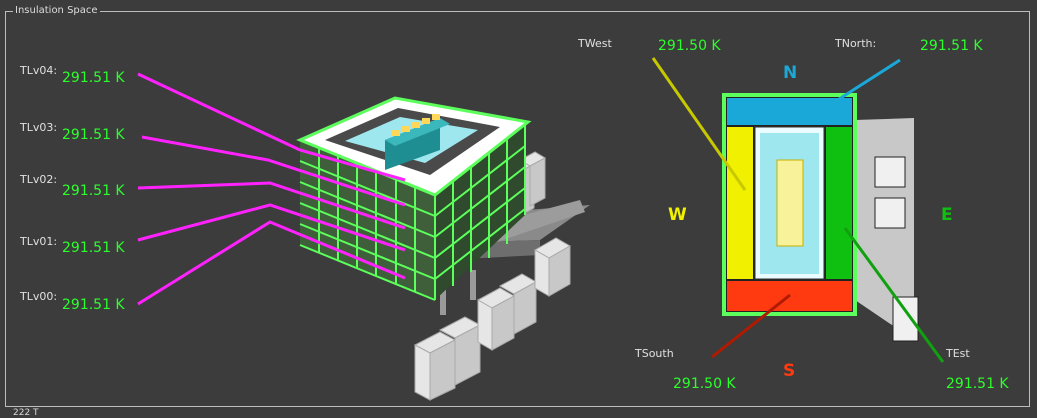 The height and width of the screenshot is (418, 1037). I want to click on compass-north: N, so click(790, 73).